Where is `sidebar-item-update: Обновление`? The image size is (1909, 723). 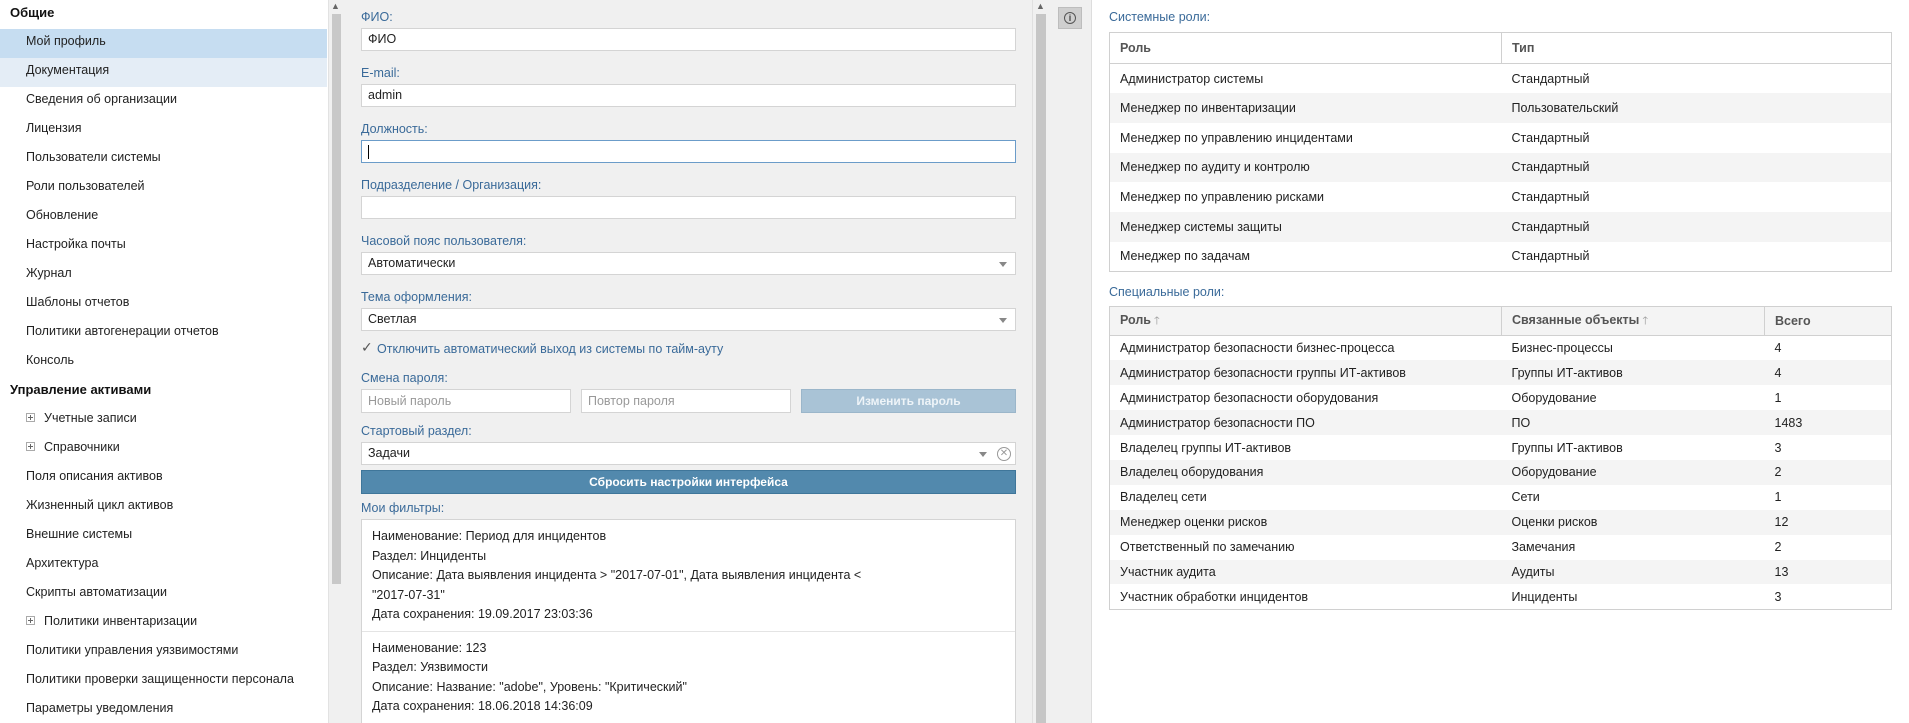
sidebar-item-update: Обновление is located at coordinates (163, 217).